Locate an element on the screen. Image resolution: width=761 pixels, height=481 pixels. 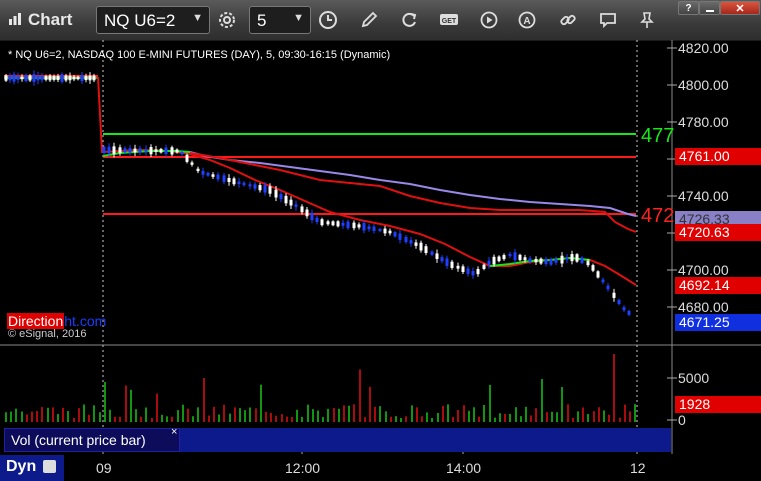
brand-red-text: Direction is located at coordinates (36, 321).